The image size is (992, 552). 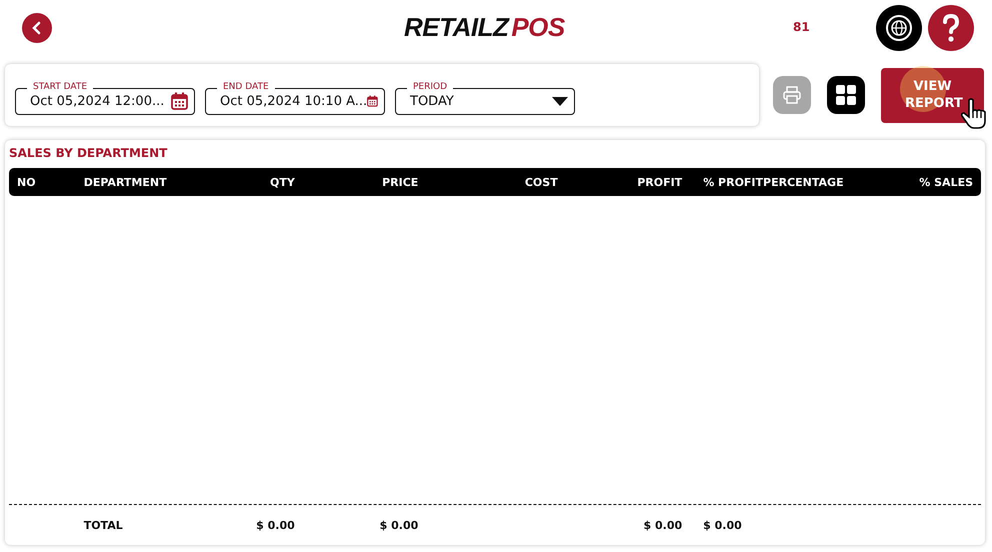 I want to click on column-header: NO, so click(x=26, y=182).